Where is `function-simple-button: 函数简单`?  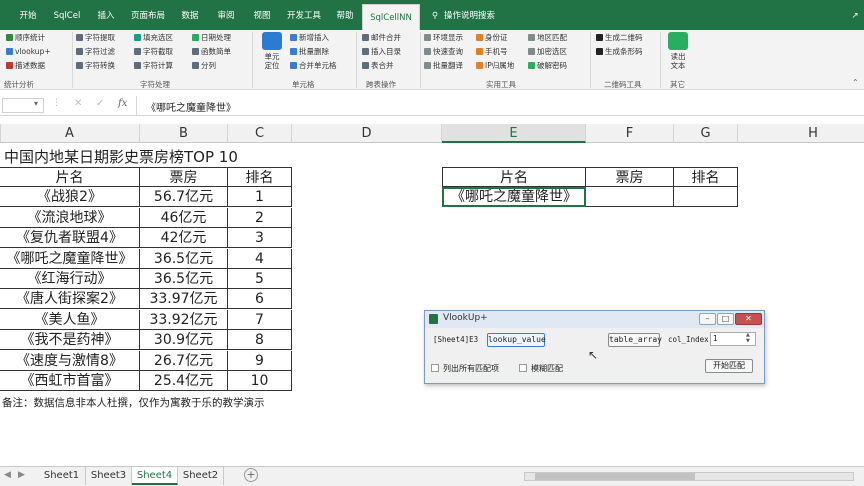
function-simple-button: 函数简单 is located at coordinates (211, 52).